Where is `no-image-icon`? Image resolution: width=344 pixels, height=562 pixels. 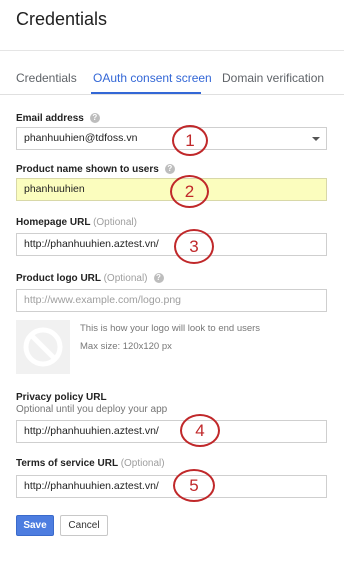 no-image-icon is located at coordinates (43, 347).